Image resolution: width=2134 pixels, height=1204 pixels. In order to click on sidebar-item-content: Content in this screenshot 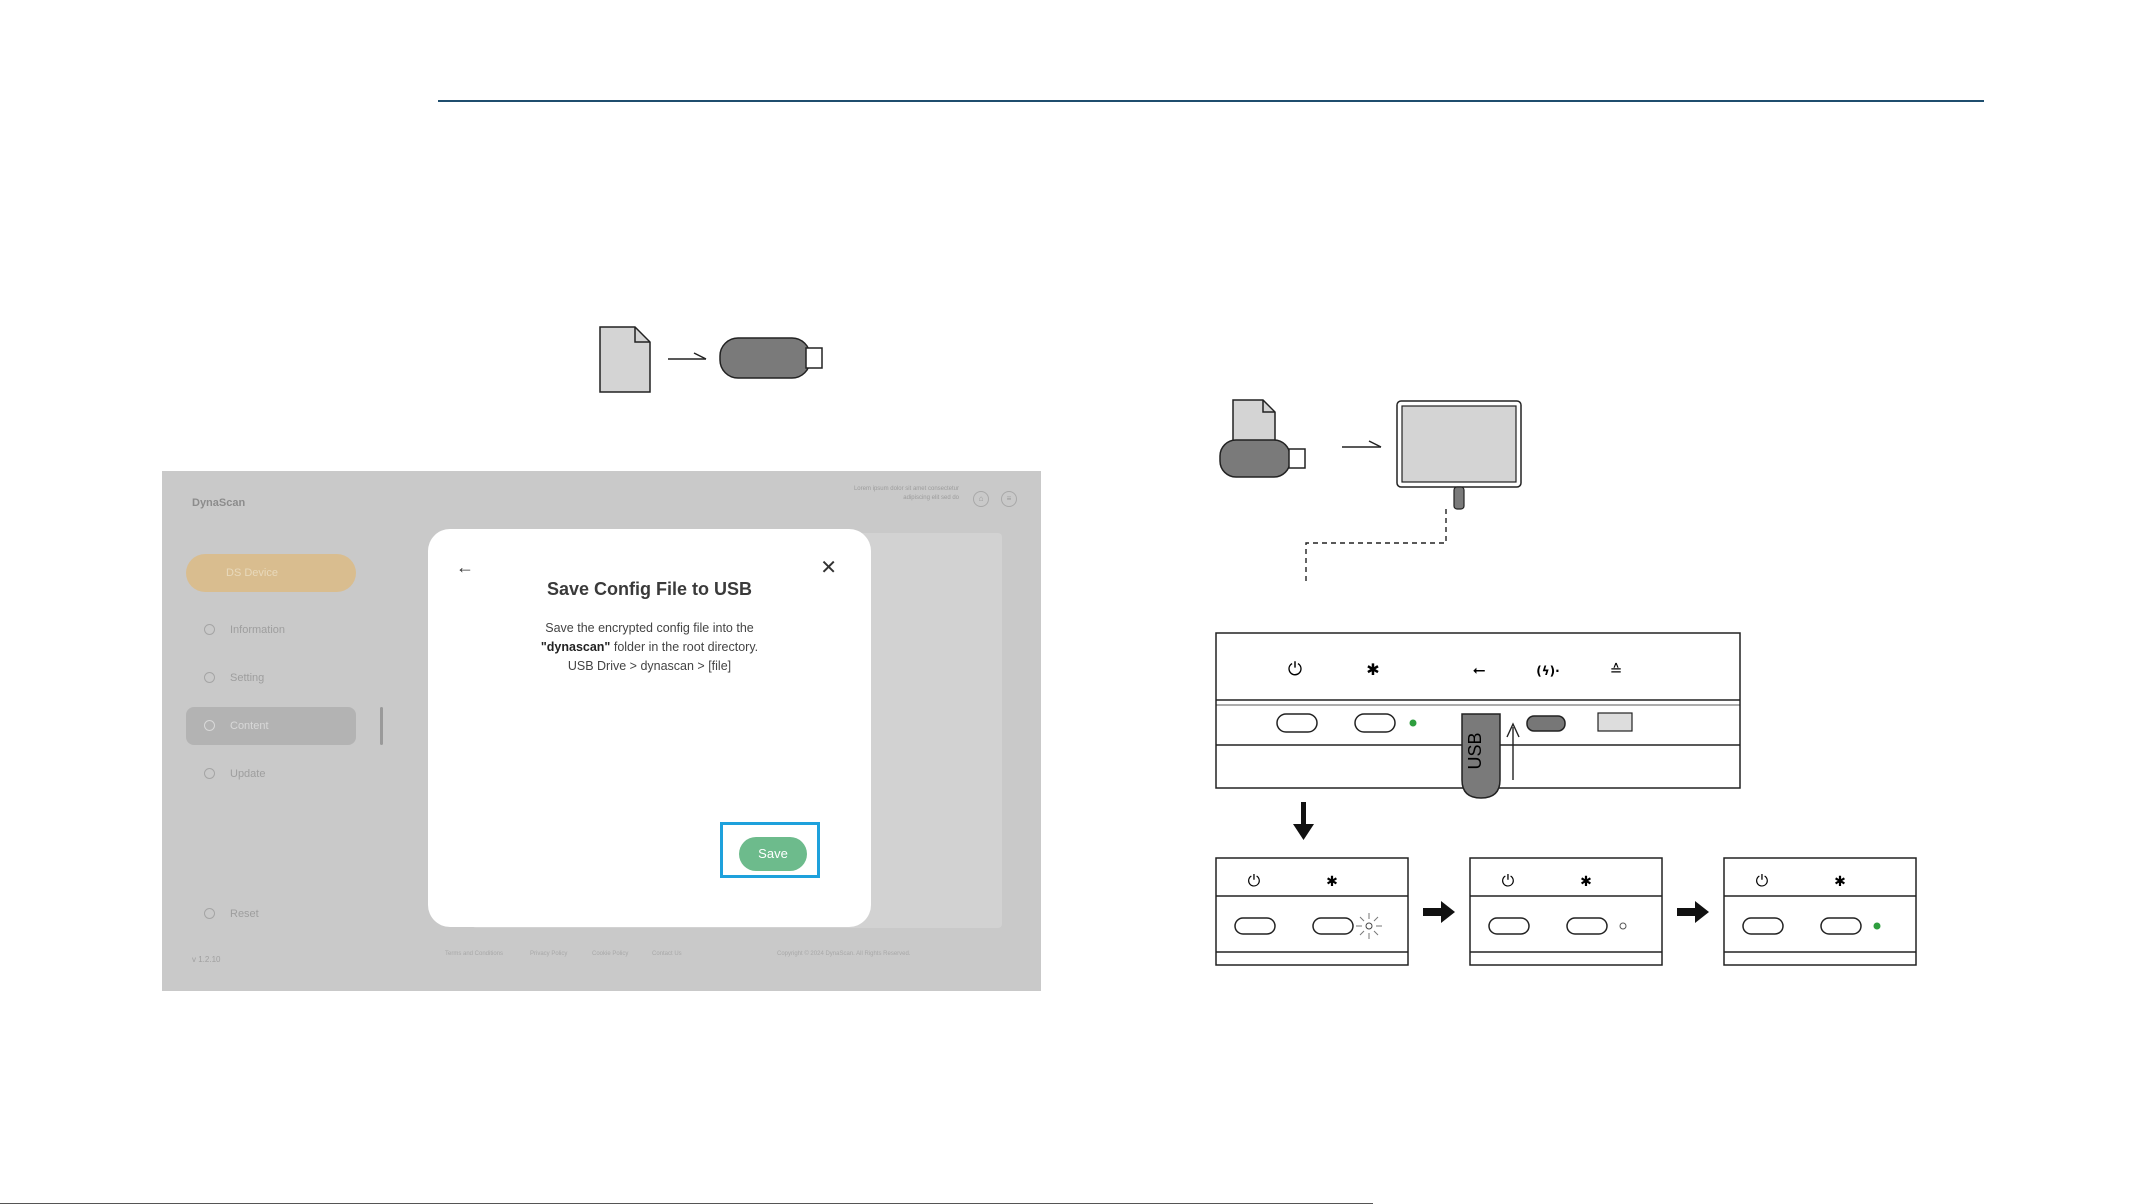, I will do `click(271, 726)`.